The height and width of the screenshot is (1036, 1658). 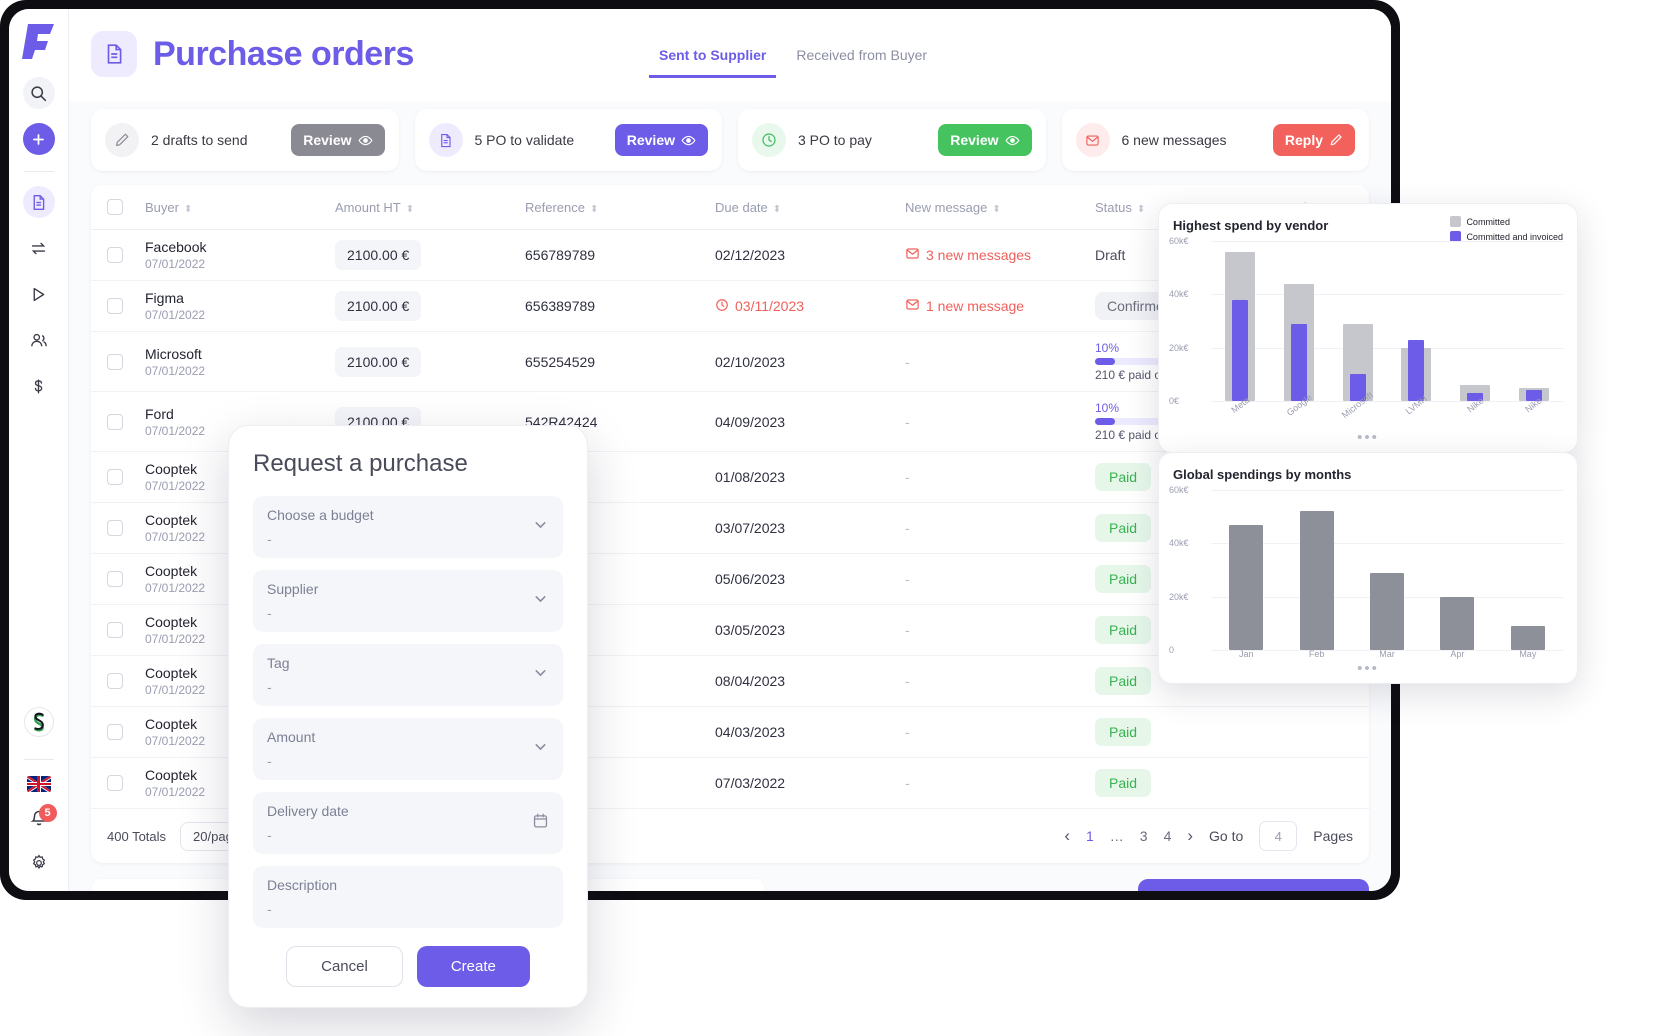 What do you see at coordinates (338, 140) in the screenshot?
I see `review-drafts-button: Review` at bounding box center [338, 140].